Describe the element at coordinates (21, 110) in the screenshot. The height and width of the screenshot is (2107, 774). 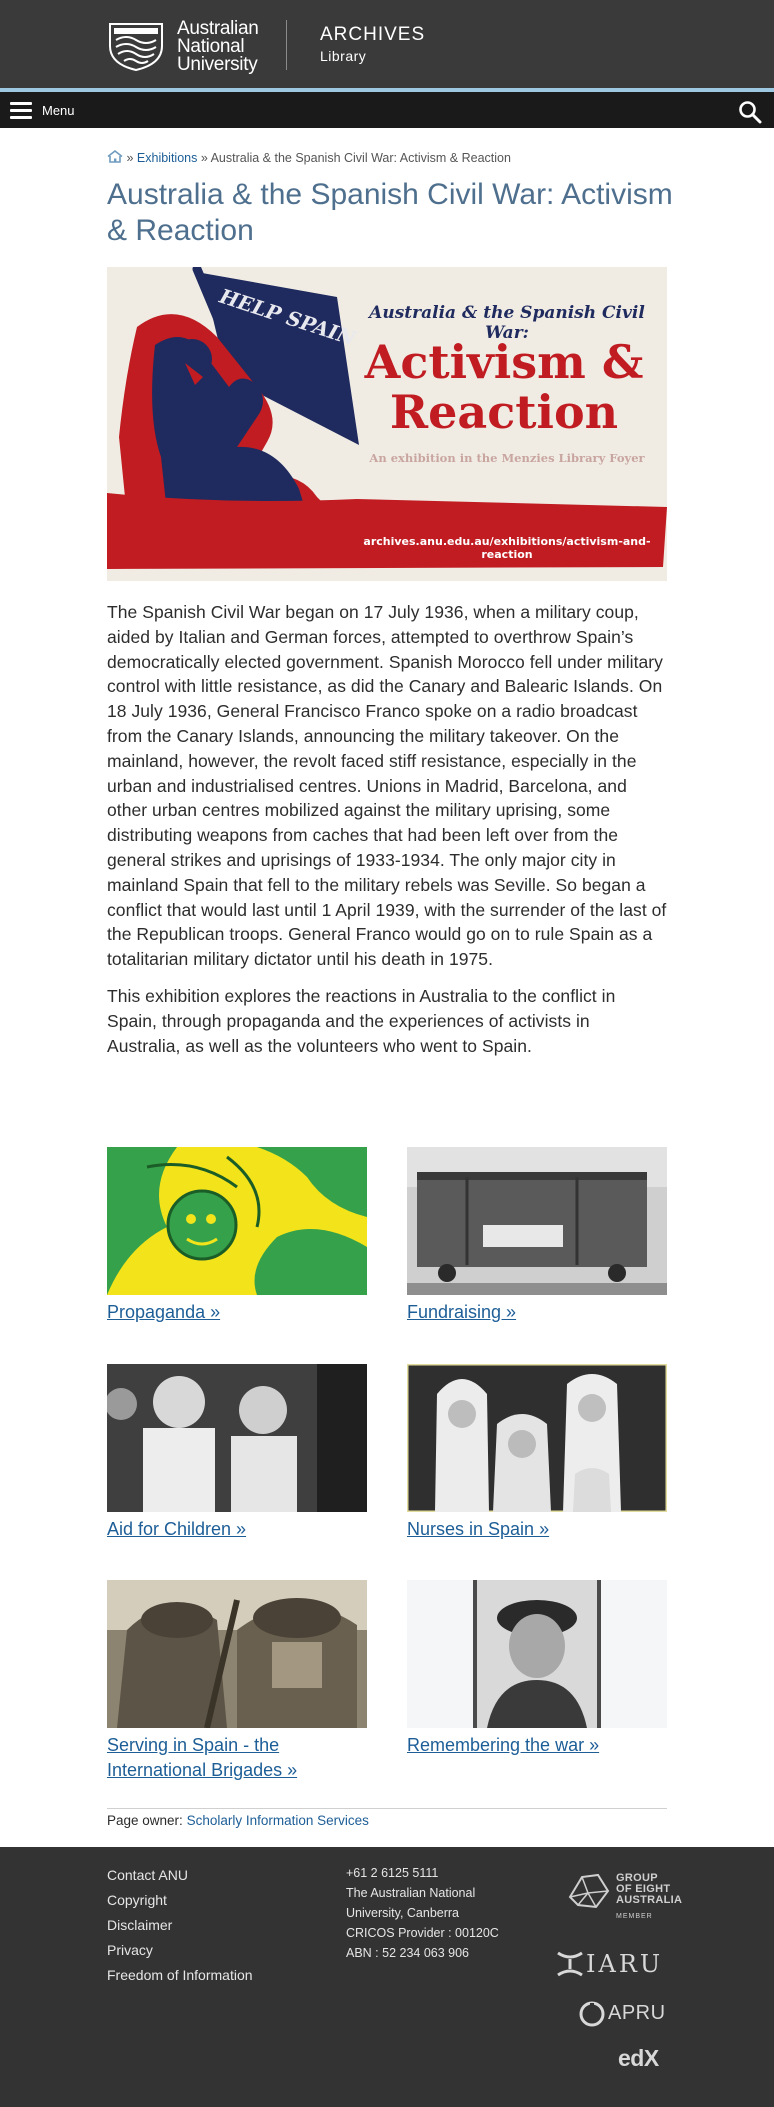
I see `hamburger-icon` at that location.